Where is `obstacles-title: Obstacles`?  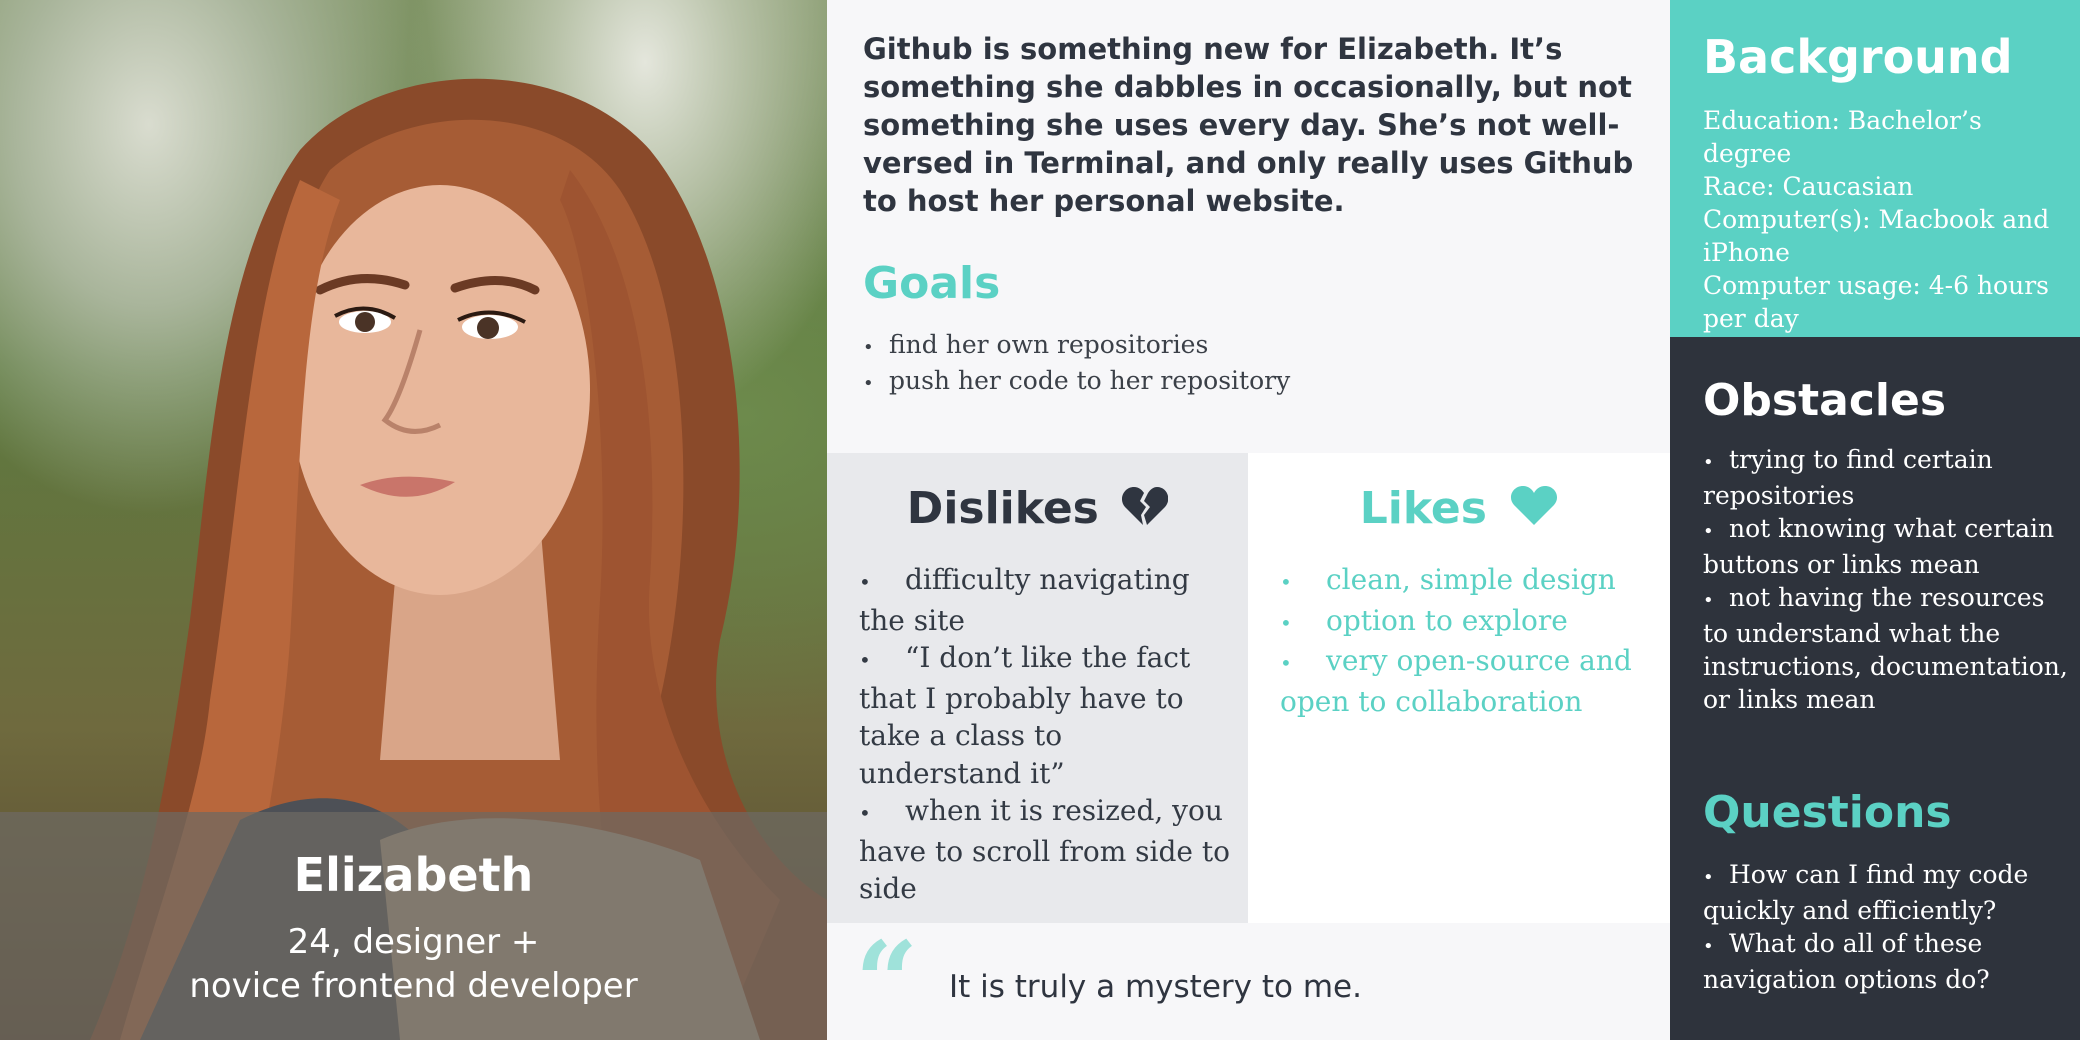
obstacles-title: Obstacles is located at coordinates (1825, 400).